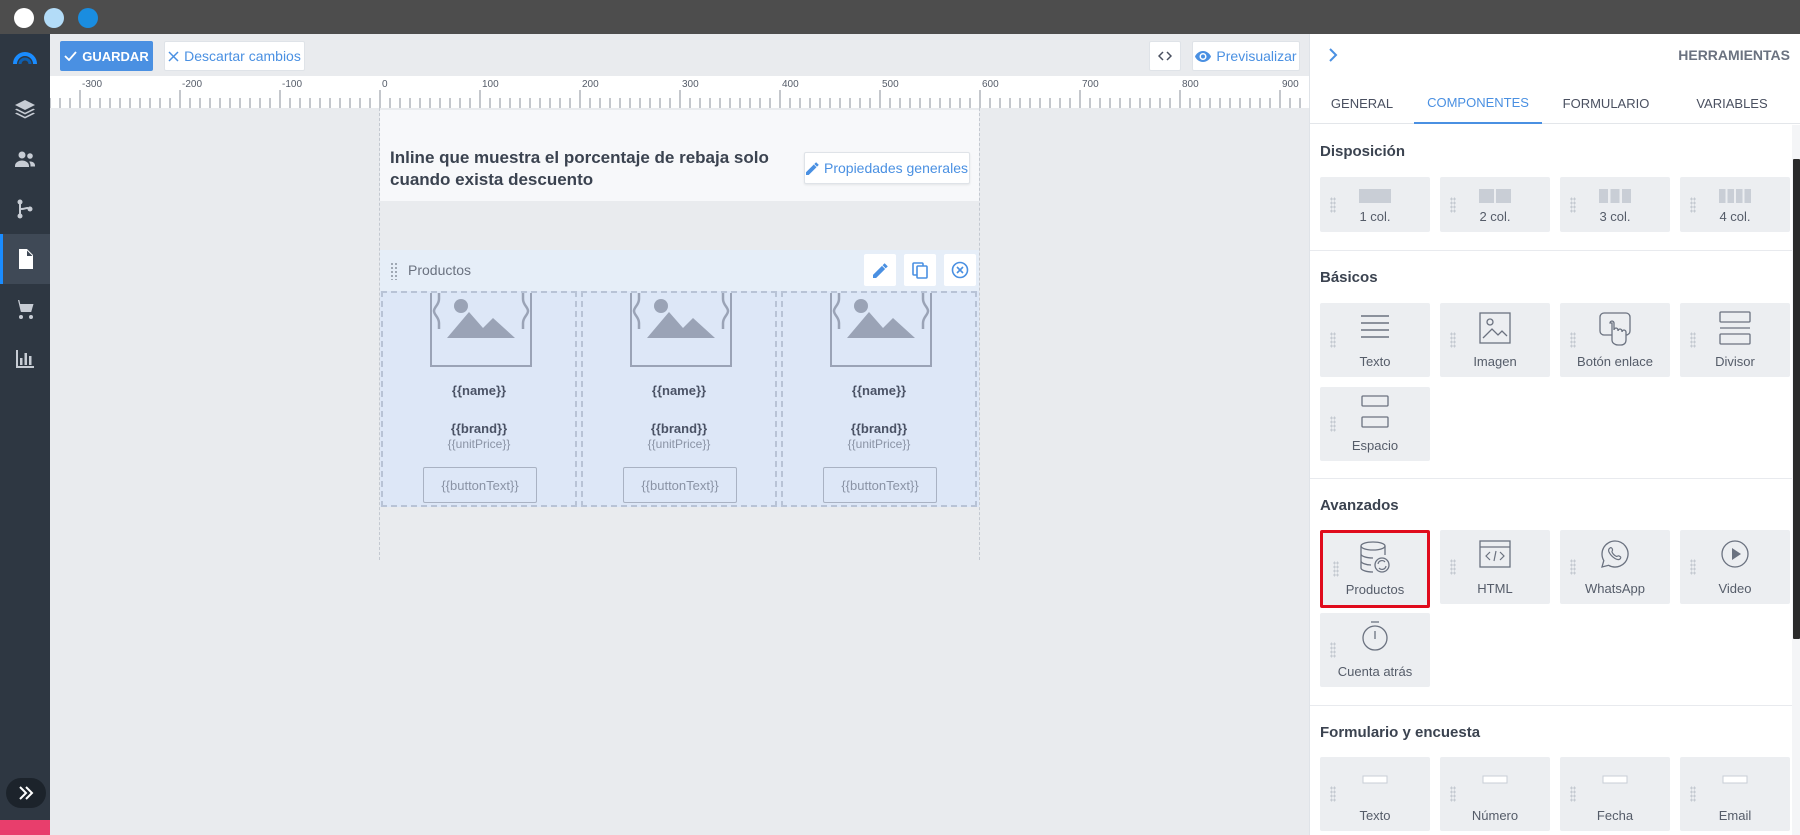 The width and height of the screenshot is (1800, 835). Describe the element at coordinates (1606, 103) in the screenshot. I see `tab-formulario: FORMULARIO` at that location.